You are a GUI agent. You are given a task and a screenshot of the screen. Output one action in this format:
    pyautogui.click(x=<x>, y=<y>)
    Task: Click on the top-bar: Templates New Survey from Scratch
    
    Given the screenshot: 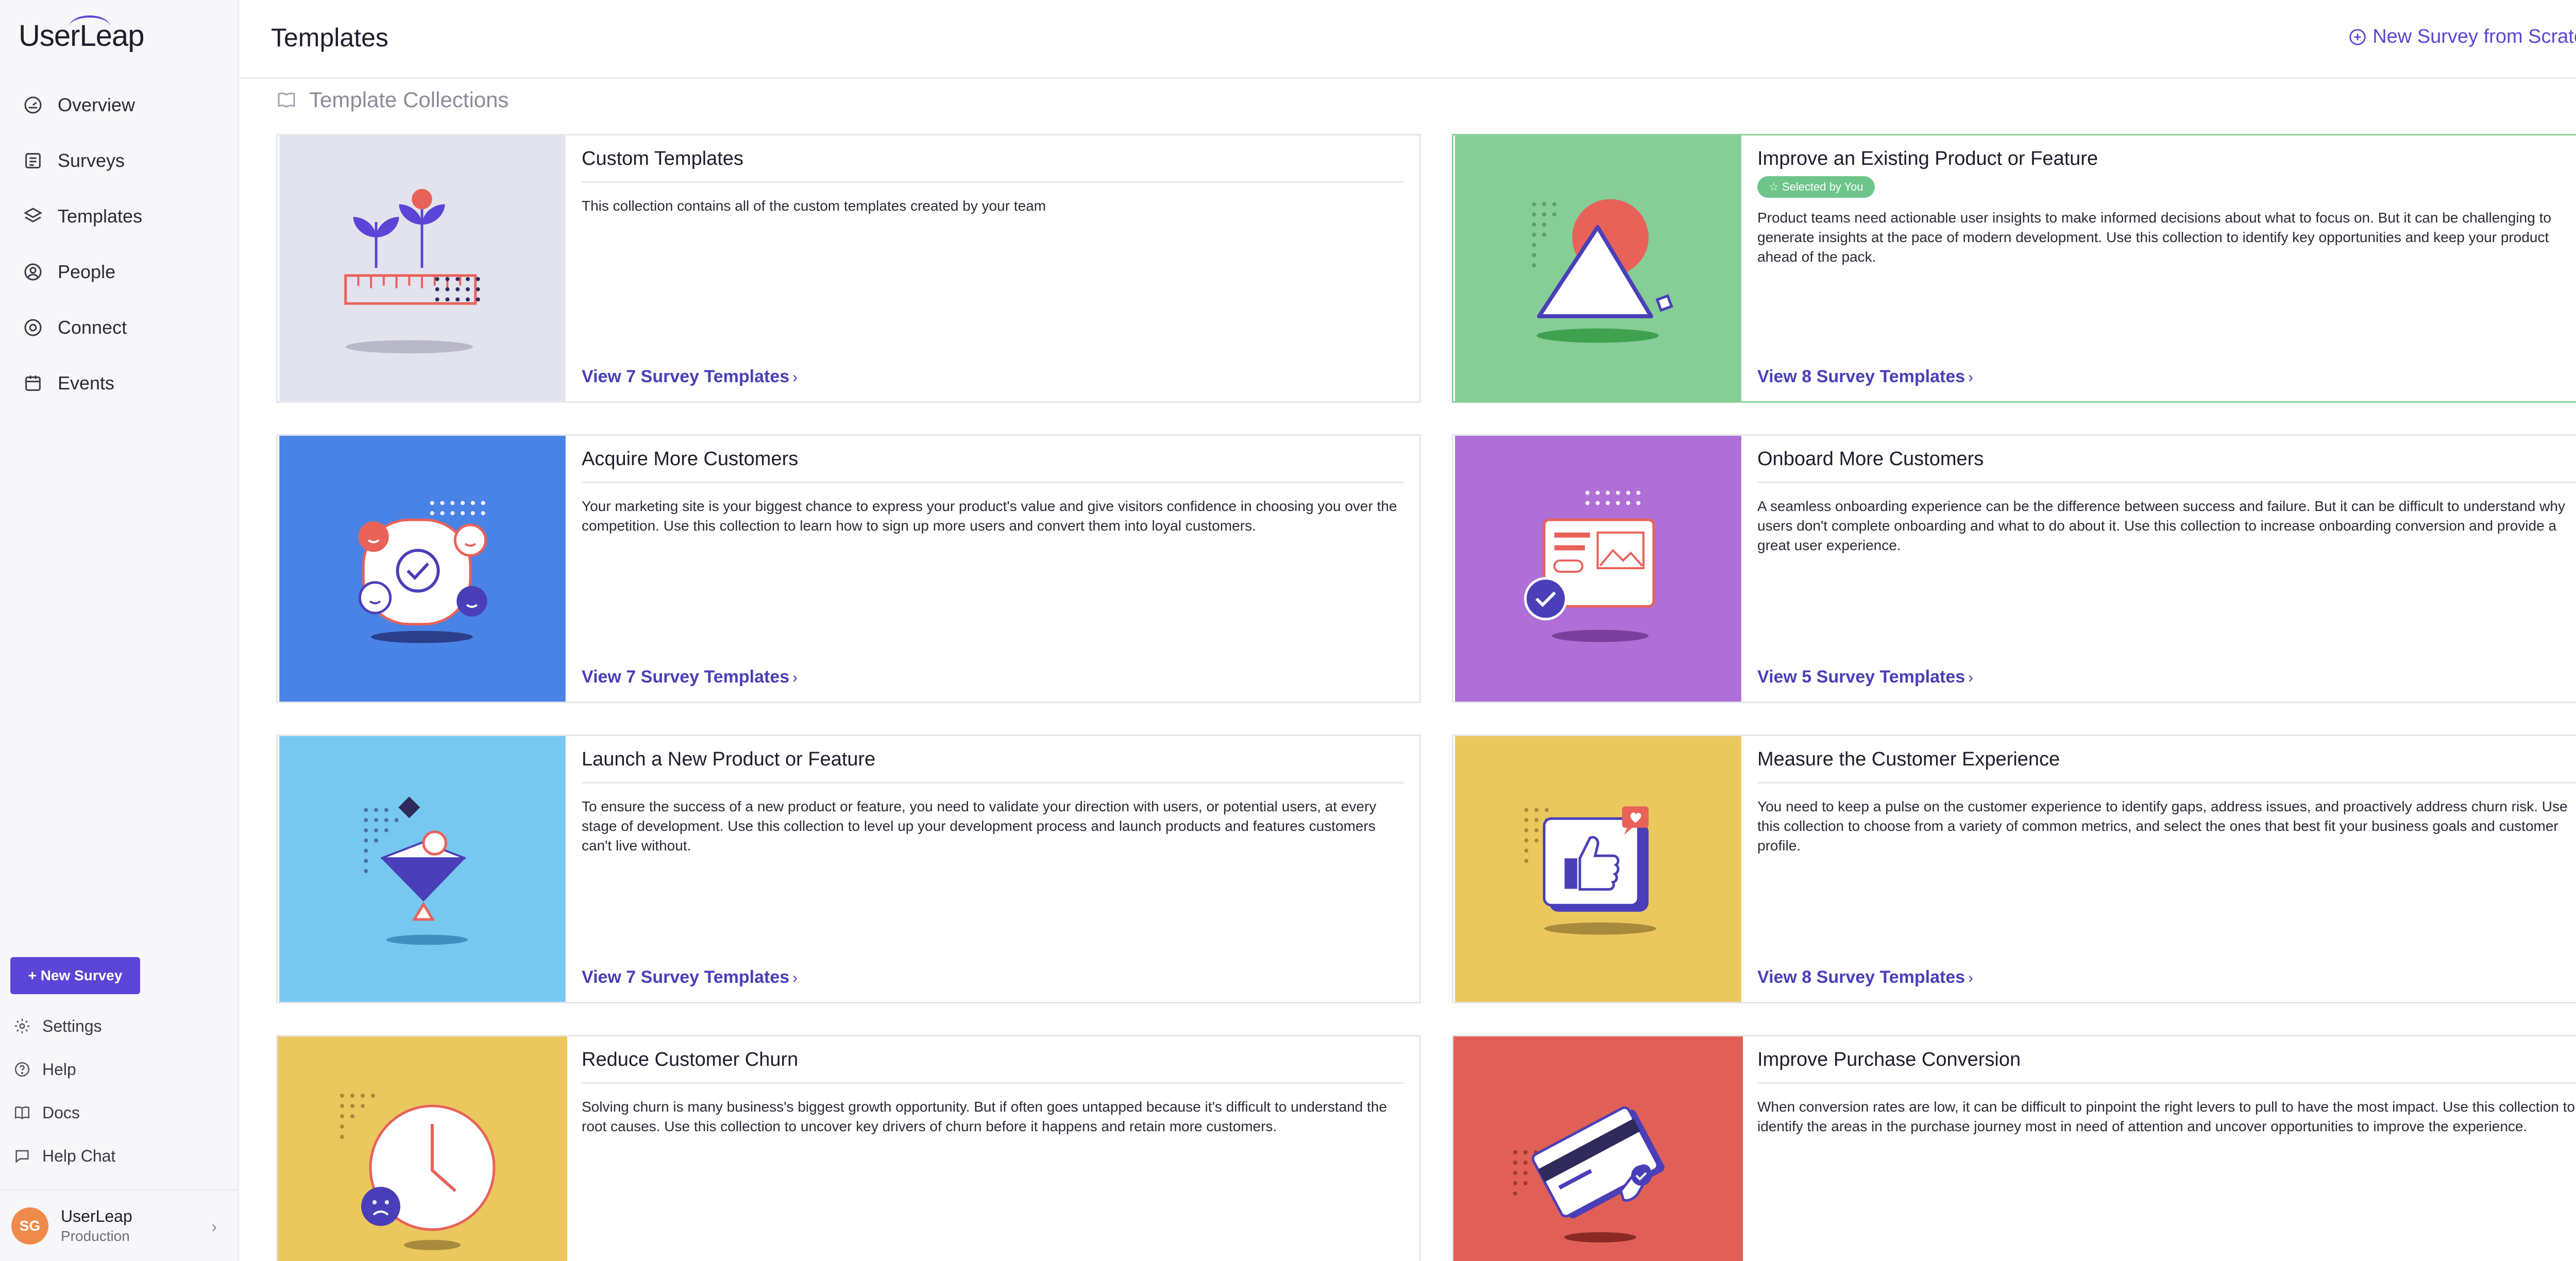 What is the action you would take?
    pyautogui.click(x=1407, y=39)
    